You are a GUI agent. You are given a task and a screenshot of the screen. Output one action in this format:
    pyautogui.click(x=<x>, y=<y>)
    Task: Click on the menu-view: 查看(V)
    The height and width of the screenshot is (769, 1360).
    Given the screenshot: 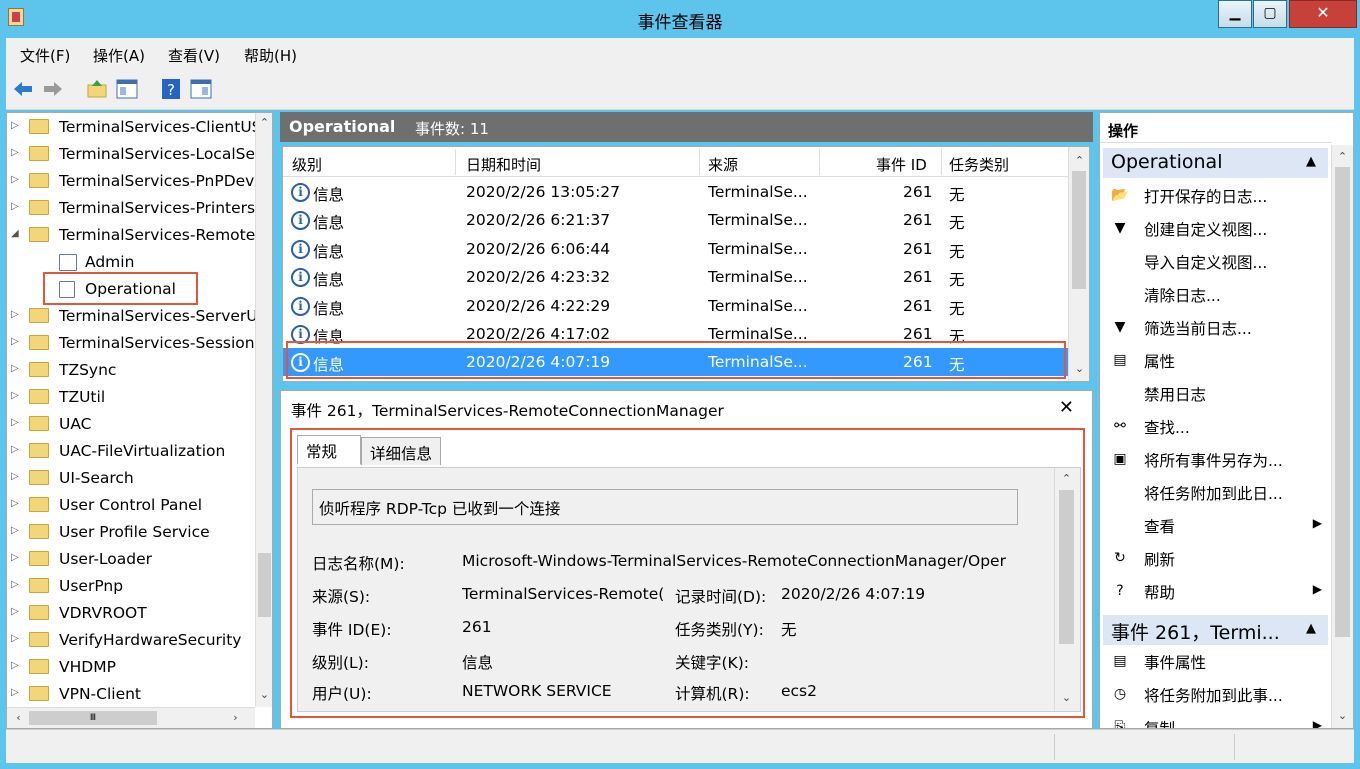 What is the action you would take?
    pyautogui.click(x=194, y=55)
    